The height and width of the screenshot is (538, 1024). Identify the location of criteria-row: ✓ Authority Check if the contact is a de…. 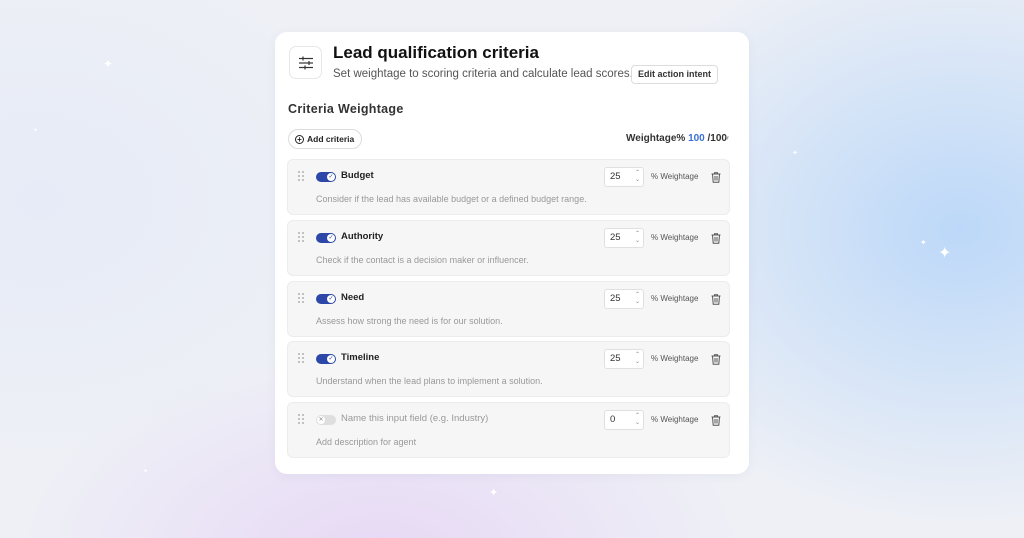
(508, 248).